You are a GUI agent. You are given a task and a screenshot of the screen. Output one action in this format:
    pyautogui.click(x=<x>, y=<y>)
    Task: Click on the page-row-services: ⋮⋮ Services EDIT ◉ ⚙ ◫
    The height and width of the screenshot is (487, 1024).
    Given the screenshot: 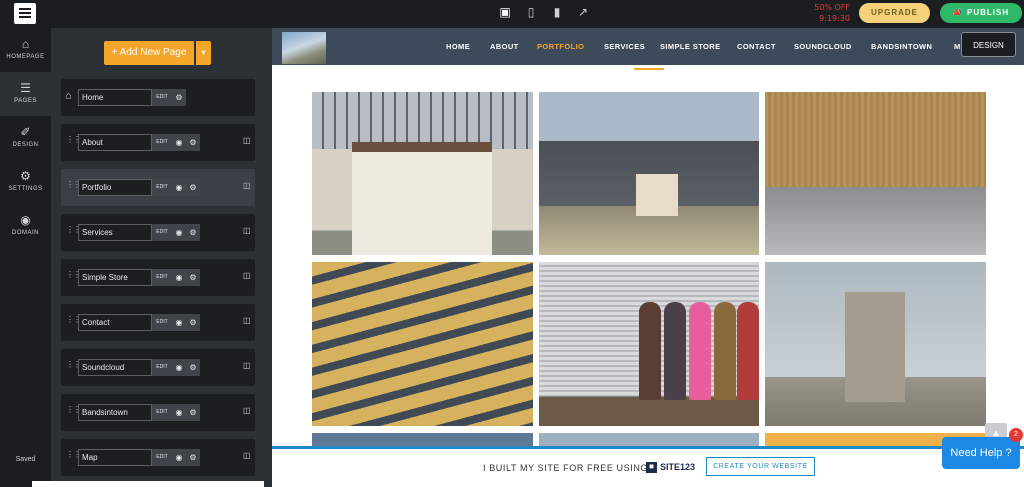 What is the action you would take?
    pyautogui.click(x=158, y=232)
    